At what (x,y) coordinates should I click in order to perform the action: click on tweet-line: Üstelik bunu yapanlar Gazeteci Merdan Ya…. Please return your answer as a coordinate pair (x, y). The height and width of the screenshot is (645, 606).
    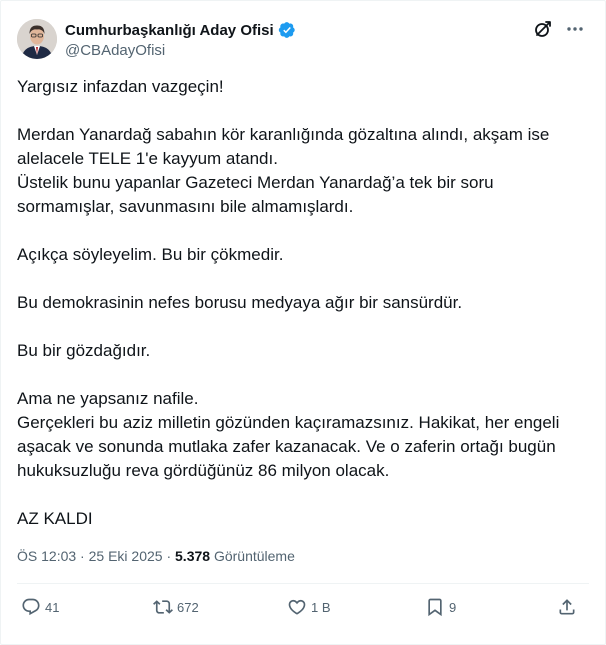
    Looking at the image, I should click on (255, 182).